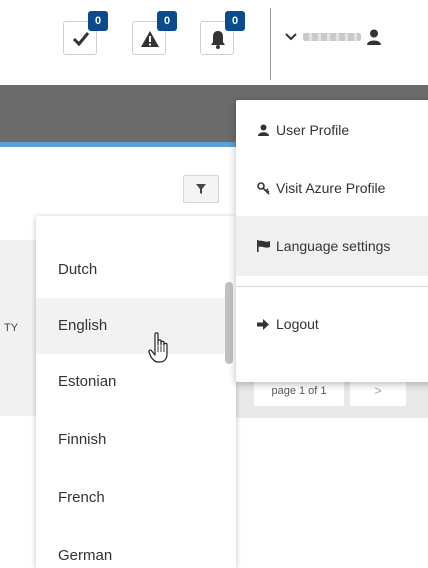 Image resolution: width=428 pixels, height=568 pixels. I want to click on key-icon, so click(263, 188).